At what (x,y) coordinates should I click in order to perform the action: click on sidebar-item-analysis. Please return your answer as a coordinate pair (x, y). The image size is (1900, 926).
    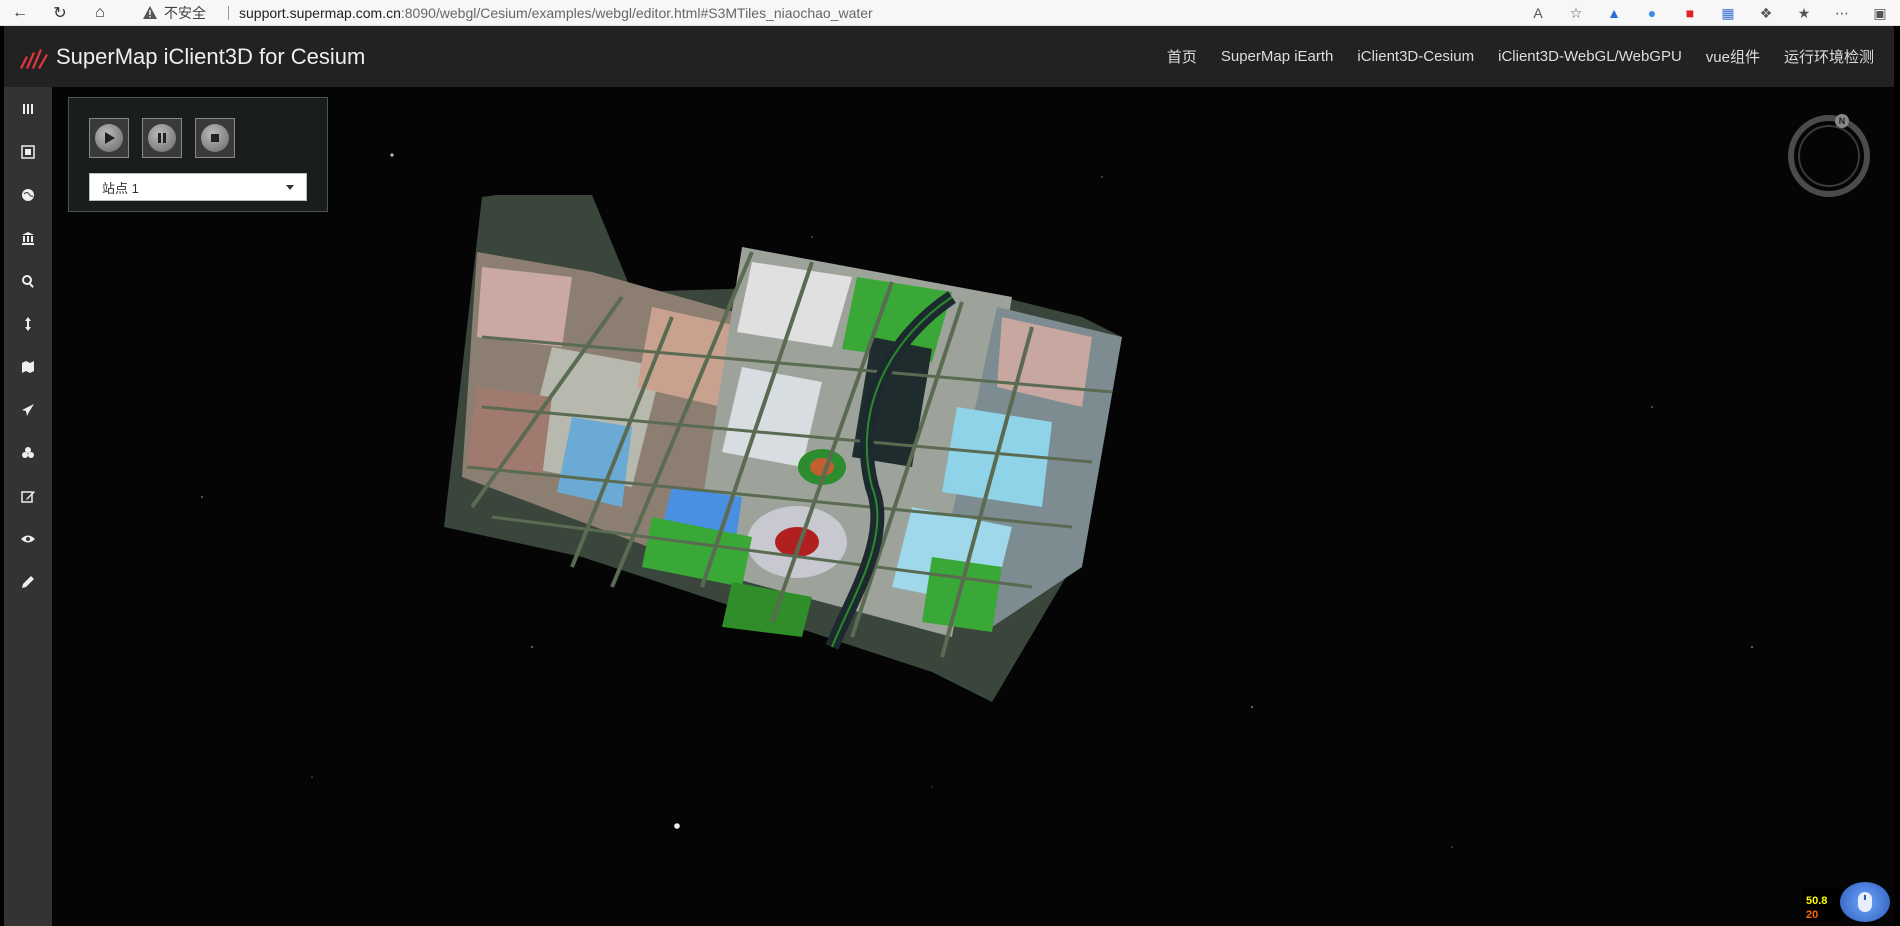
    Looking at the image, I should click on (28, 452).